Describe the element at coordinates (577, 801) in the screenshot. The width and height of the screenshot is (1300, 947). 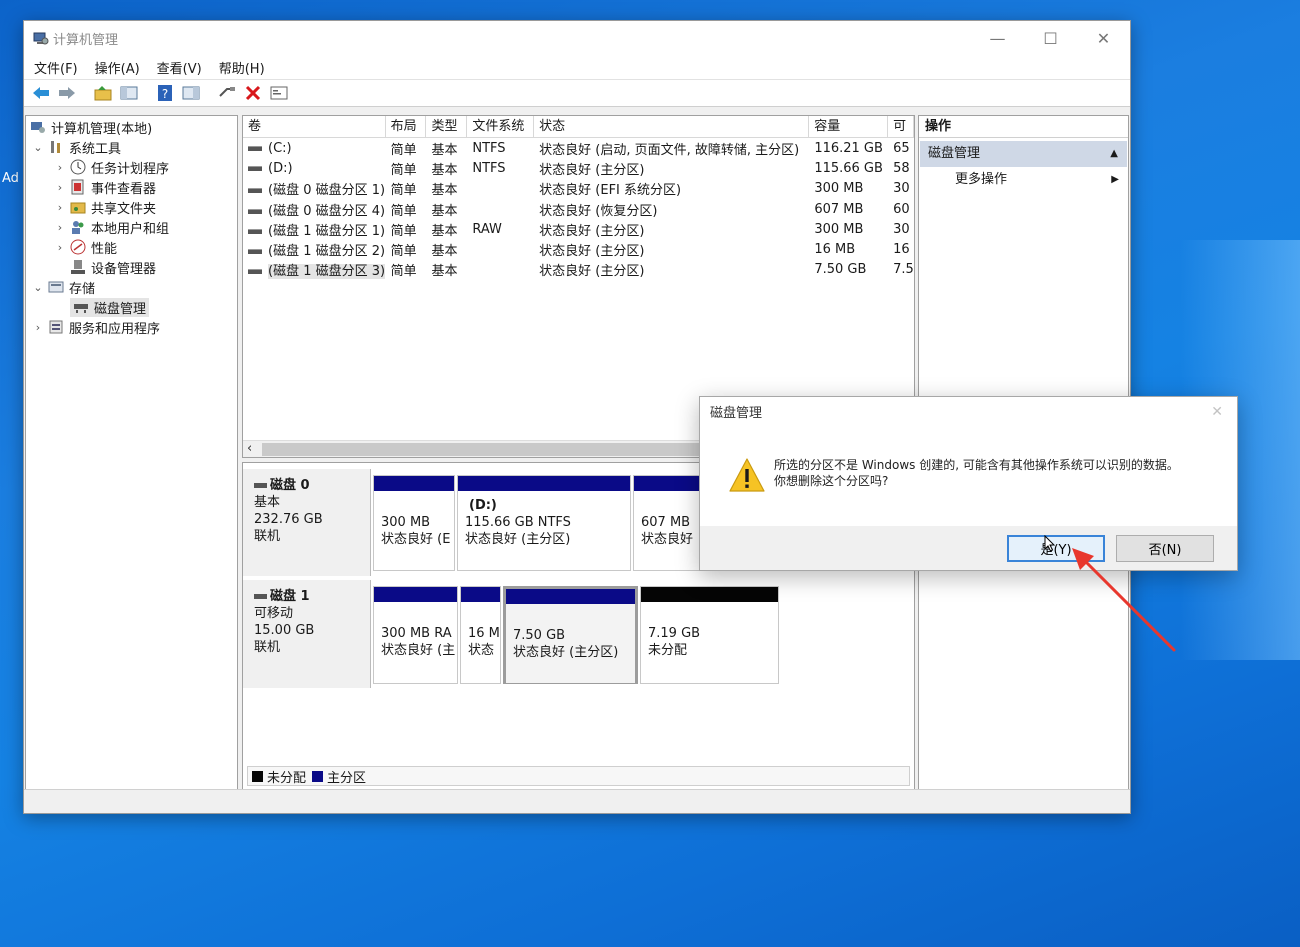
I see `status-bar` at that location.